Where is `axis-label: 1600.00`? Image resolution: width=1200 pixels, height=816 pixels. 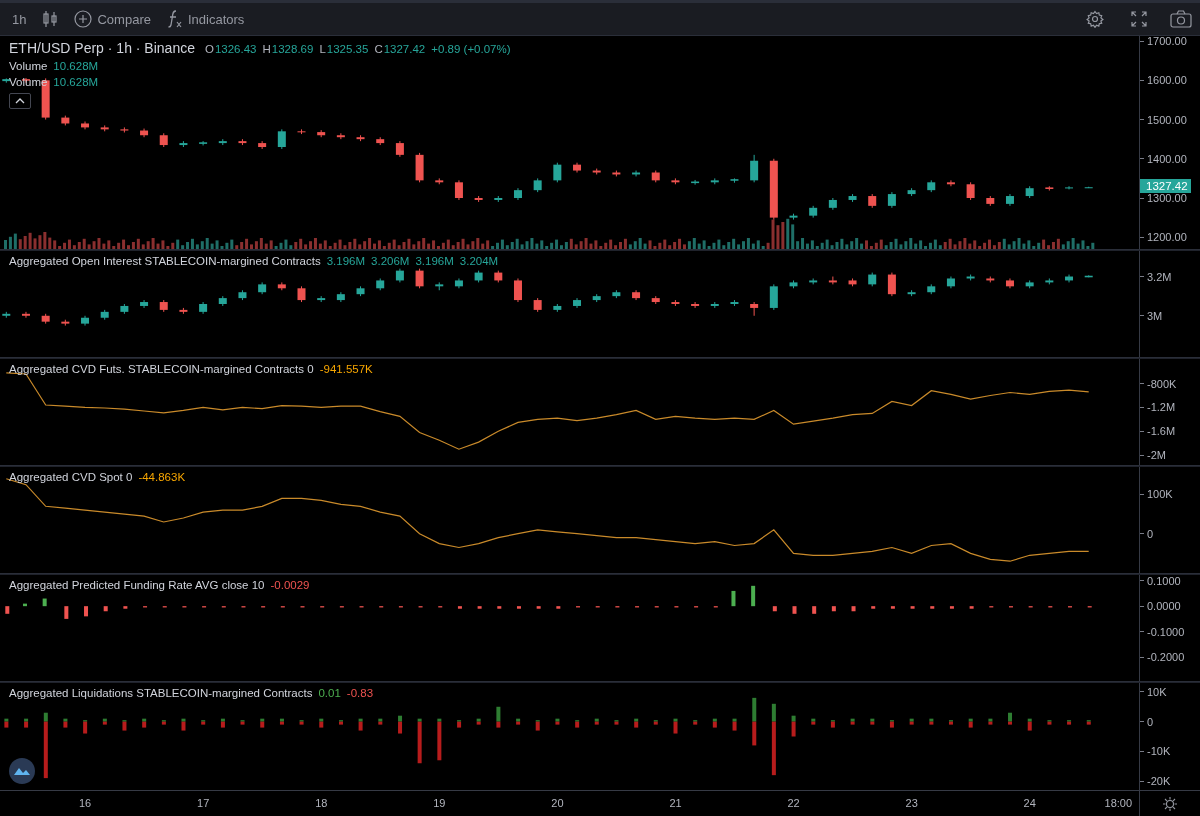
axis-label: 1600.00 is located at coordinates (1167, 80).